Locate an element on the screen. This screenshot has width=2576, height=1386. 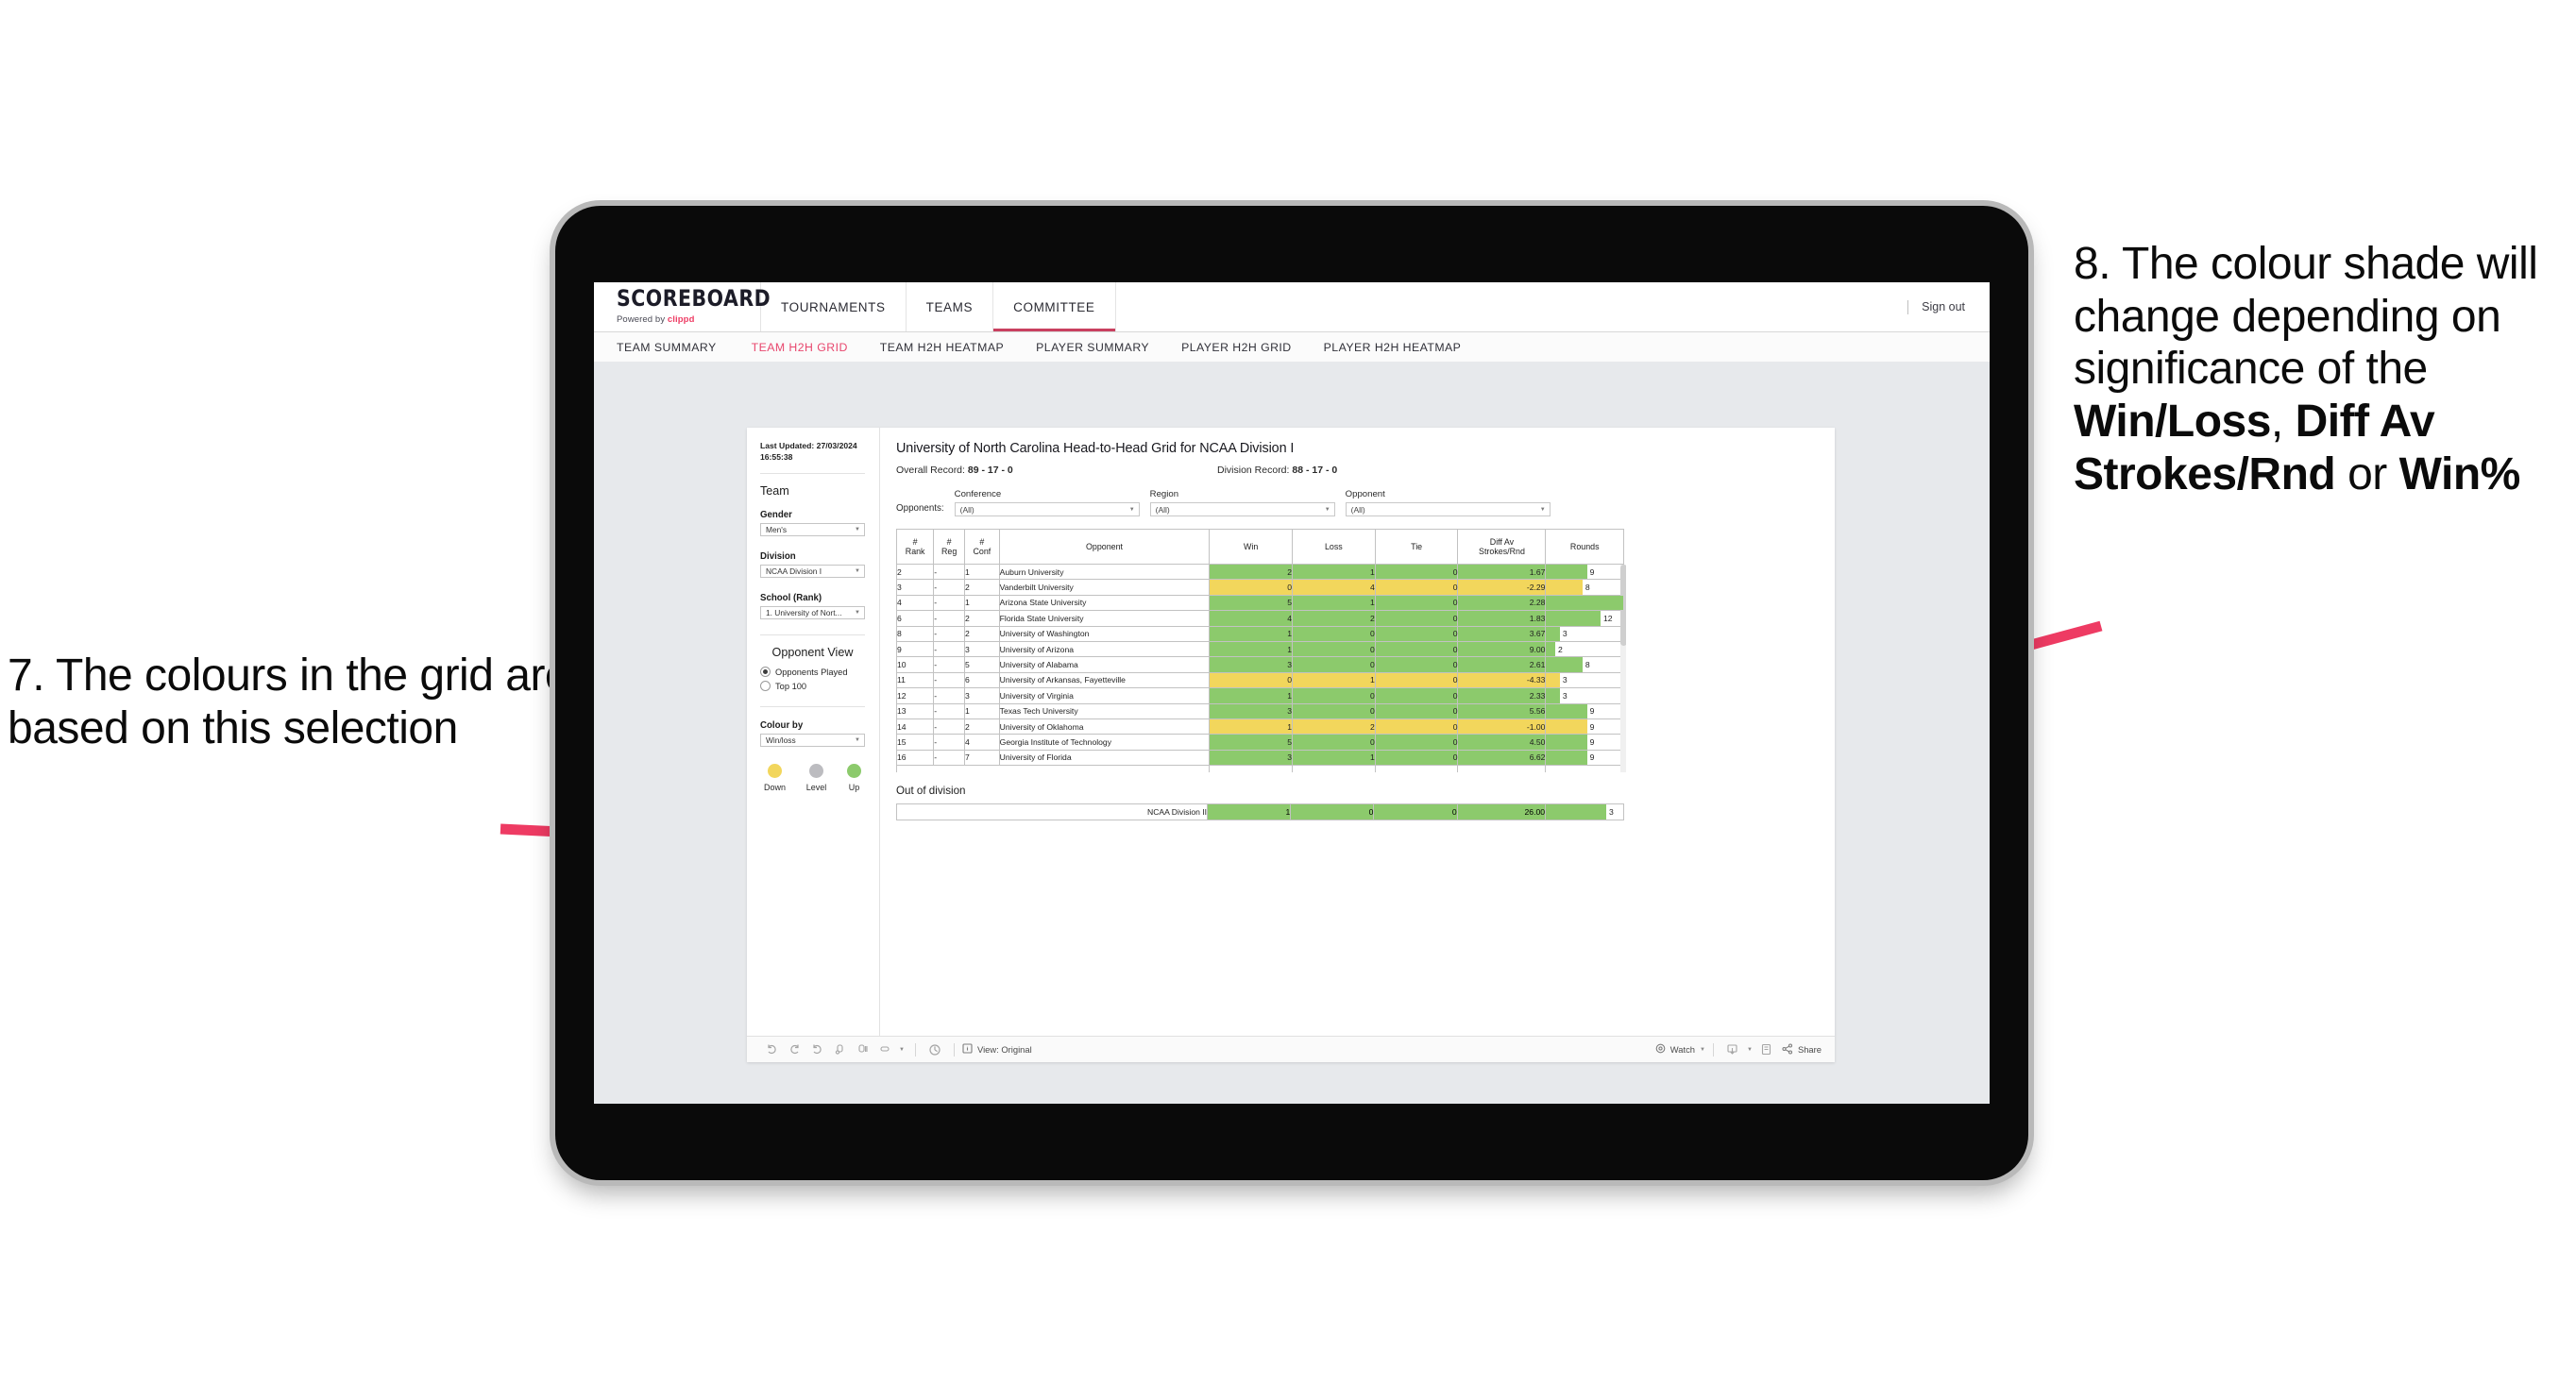
table-row: 6-2 Florida State University 4 2 0 1.83 12 is located at coordinates (1260, 618).